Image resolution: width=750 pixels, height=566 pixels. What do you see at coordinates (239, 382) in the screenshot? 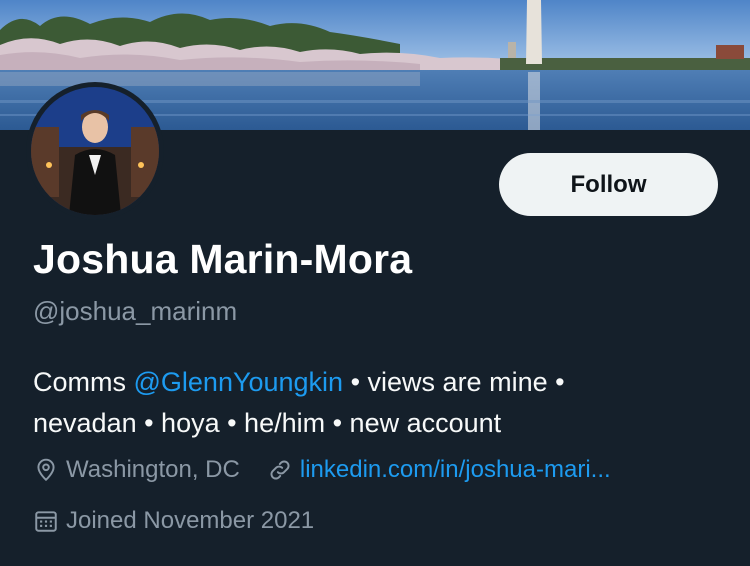
I see `bio-mention-link: @GlennYoungkin` at bounding box center [239, 382].